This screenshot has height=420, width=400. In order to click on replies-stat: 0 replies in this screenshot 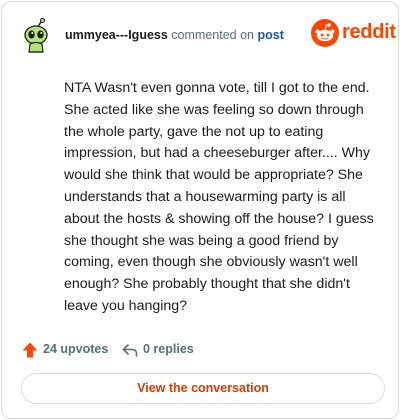, I will do `click(171, 350)`.